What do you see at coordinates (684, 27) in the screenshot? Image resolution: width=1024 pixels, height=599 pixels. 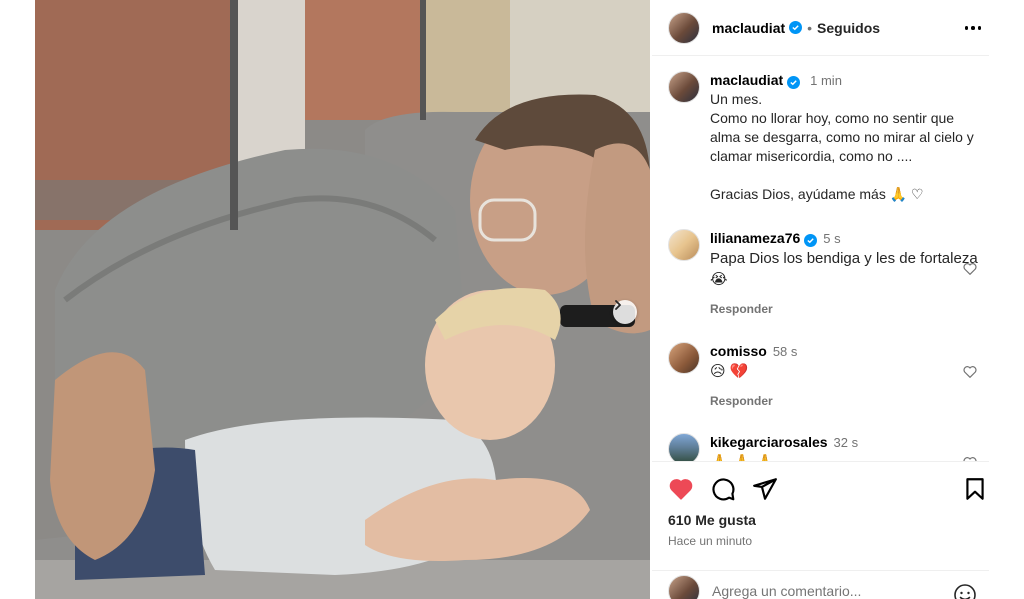 I see `author-avatar` at bounding box center [684, 27].